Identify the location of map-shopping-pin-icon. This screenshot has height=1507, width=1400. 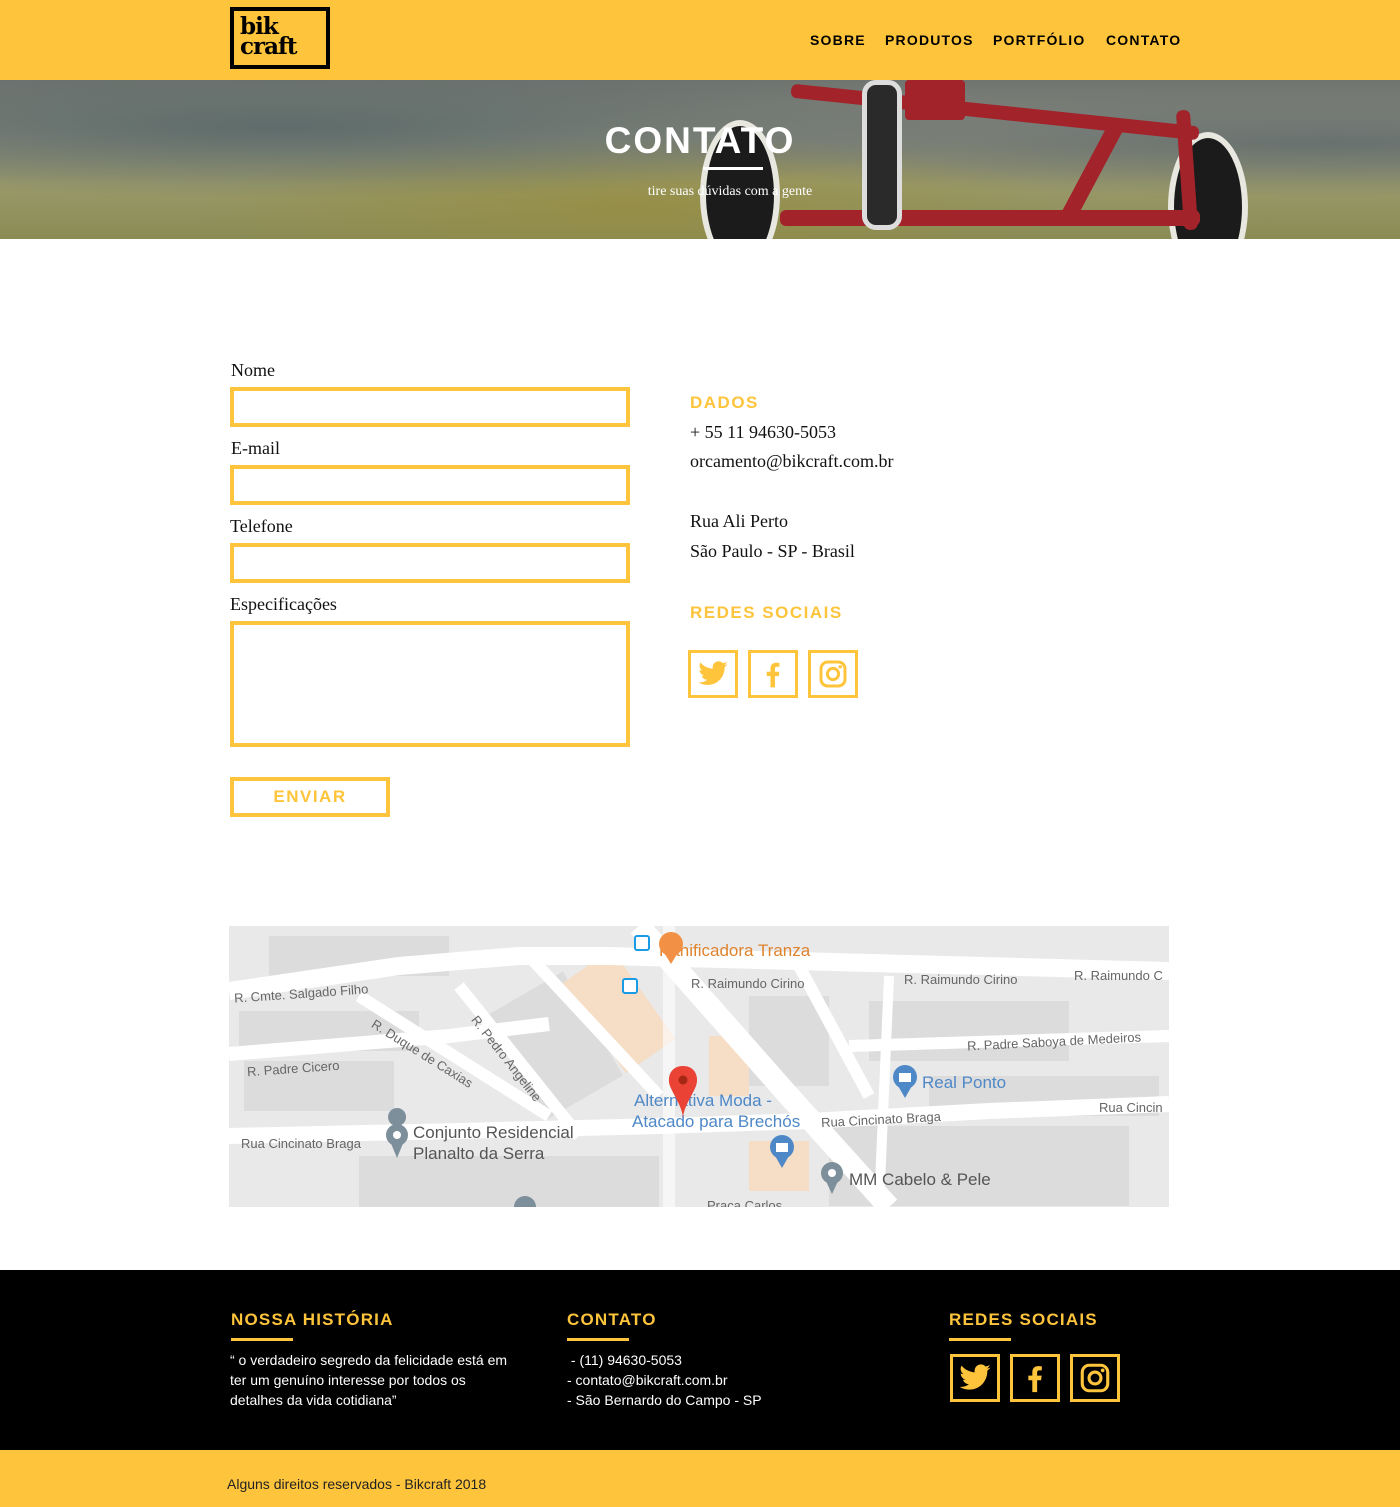
(905, 1081).